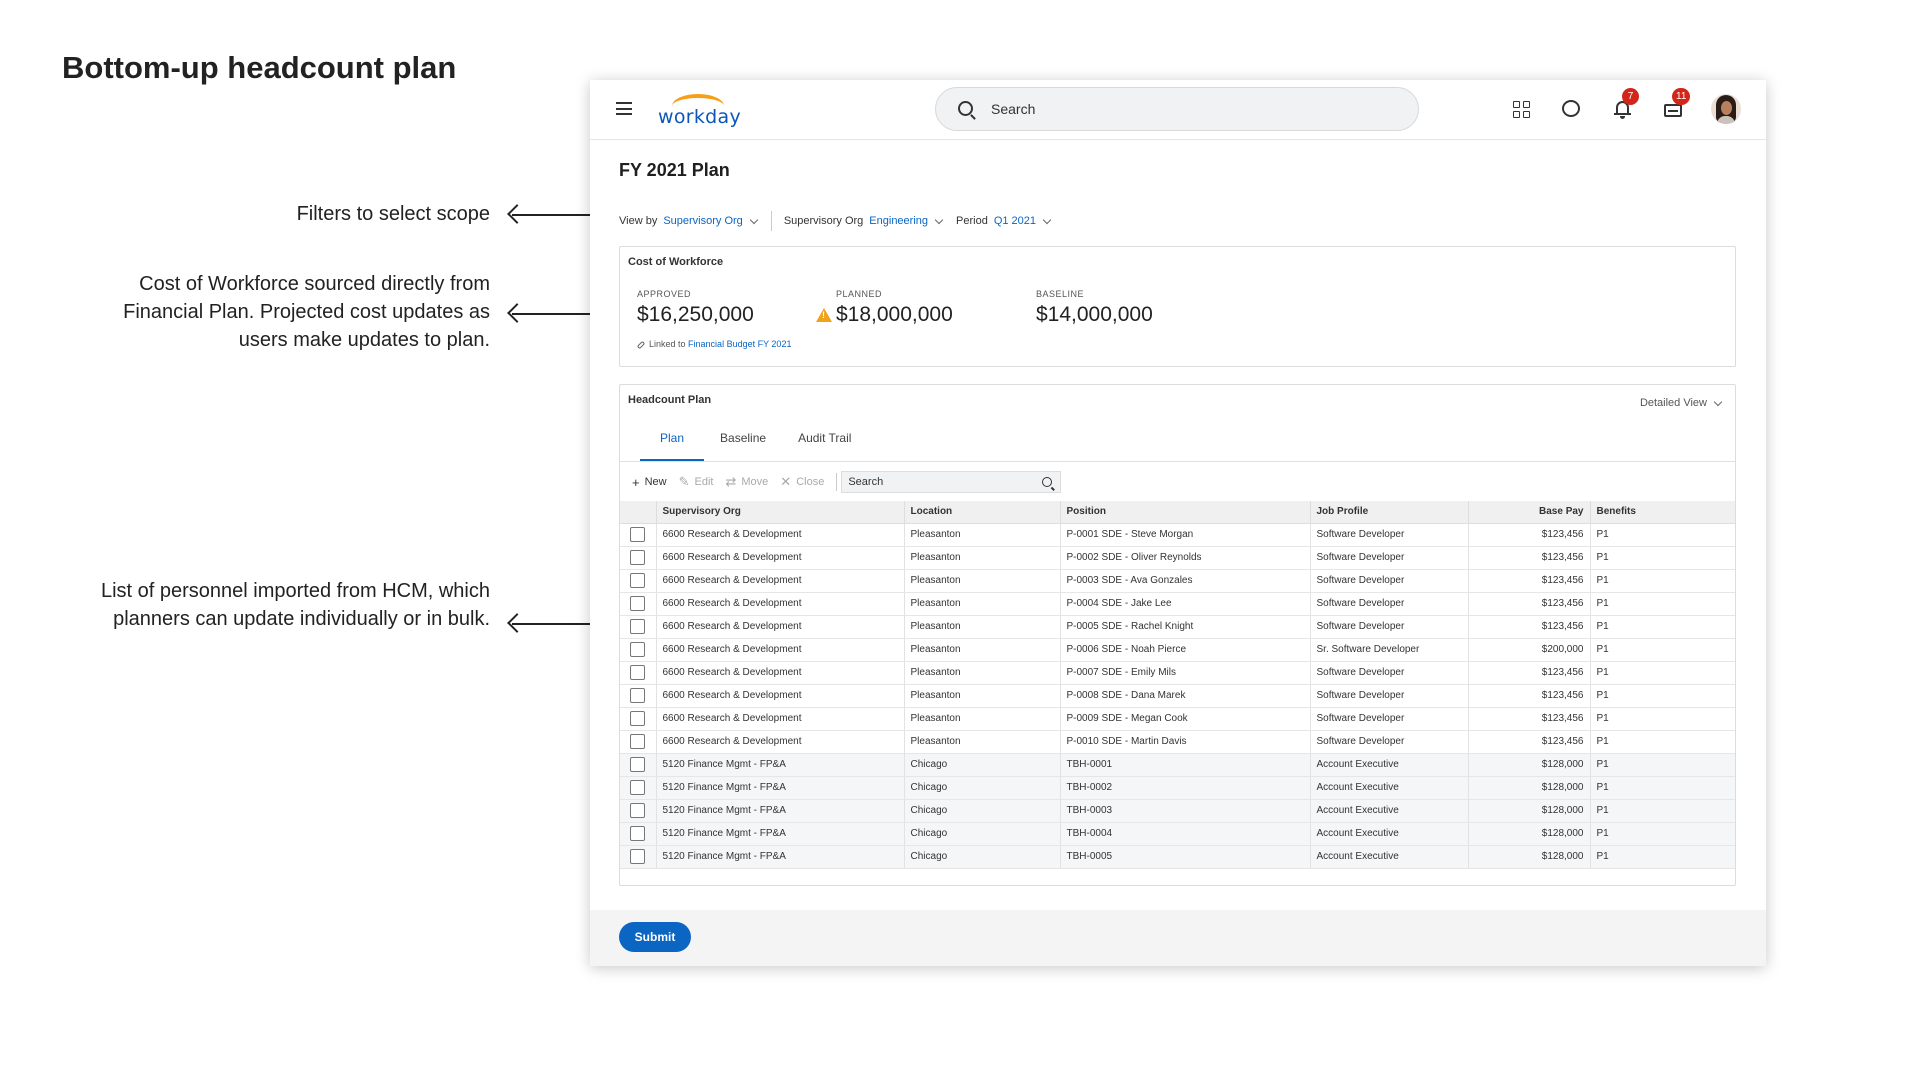 The width and height of the screenshot is (1920, 1080). Describe the element at coordinates (739, 344) in the screenshot. I see `financial-budget-link: Financial Budget FY 2021` at that location.